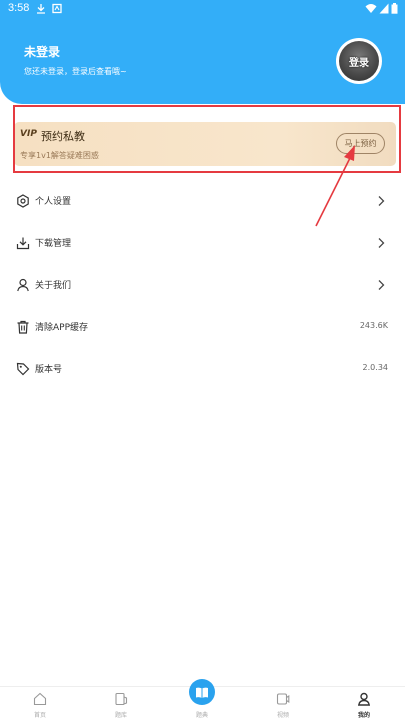 The image size is (405, 720). I want to click on notification-status-icon, so click(57, 8).